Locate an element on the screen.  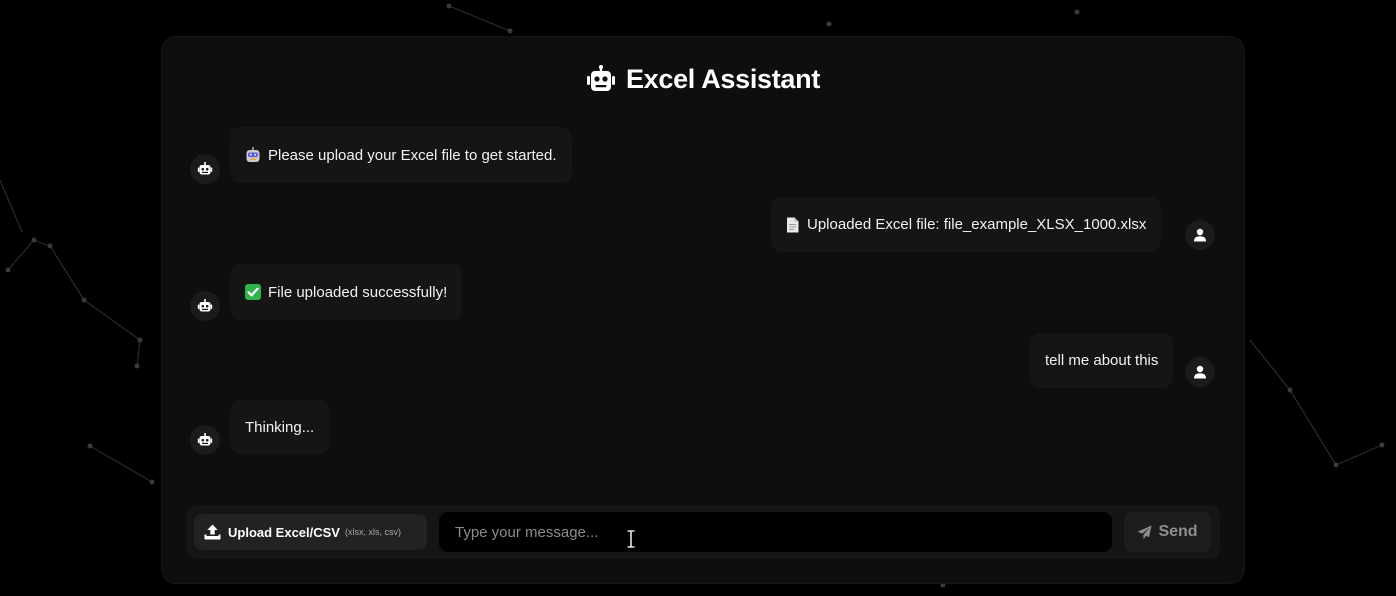
message-text: tell me about this is located at coordinates (1102, 360).